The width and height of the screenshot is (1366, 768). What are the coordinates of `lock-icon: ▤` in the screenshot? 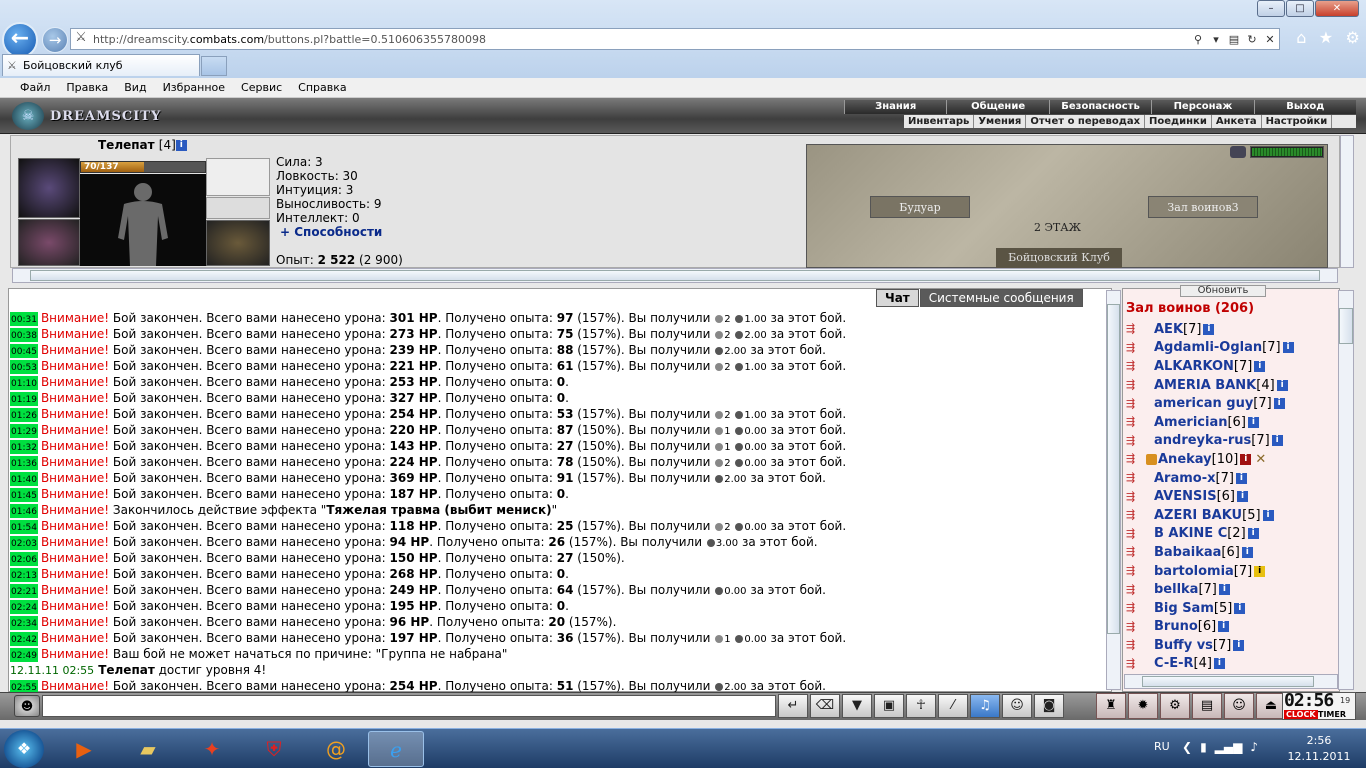 It's located at (1207, 706).